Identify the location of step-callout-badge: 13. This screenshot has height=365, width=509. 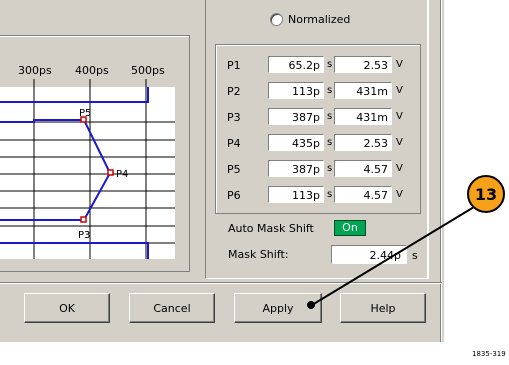
(486, 194).